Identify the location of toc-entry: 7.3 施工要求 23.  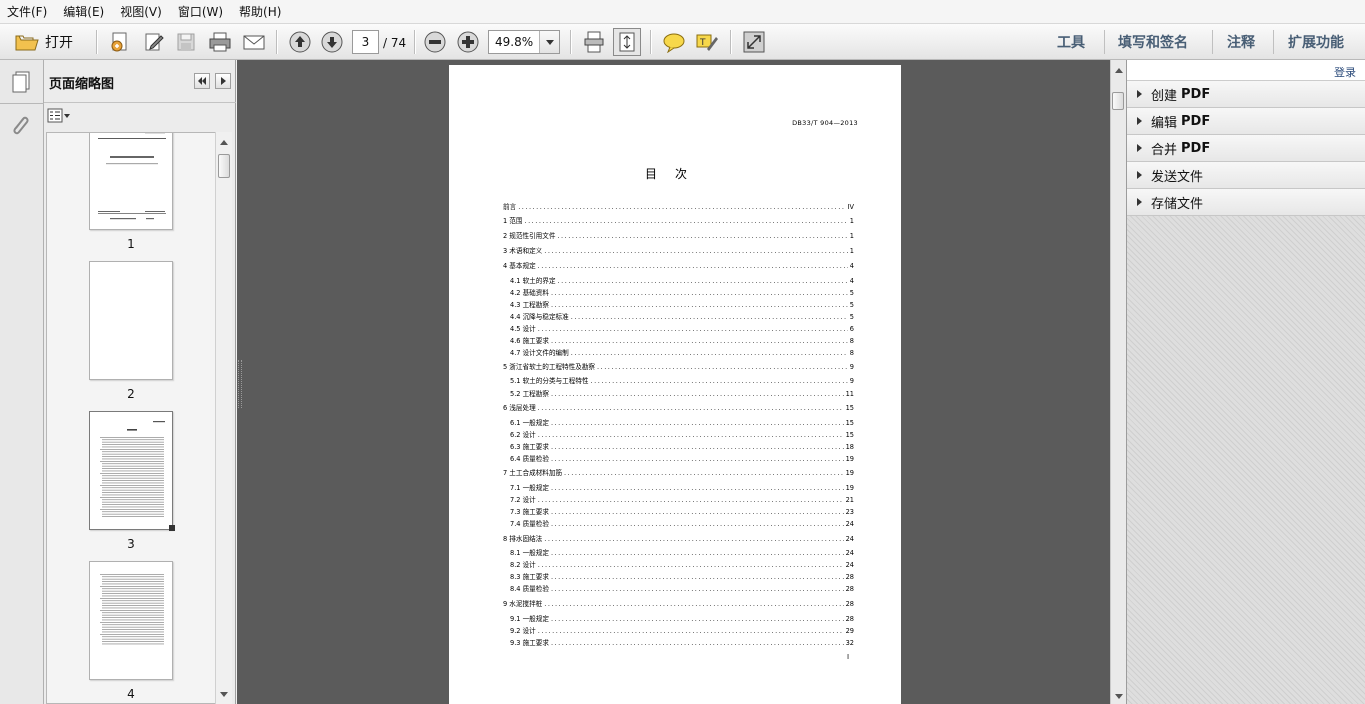
(682, 511).